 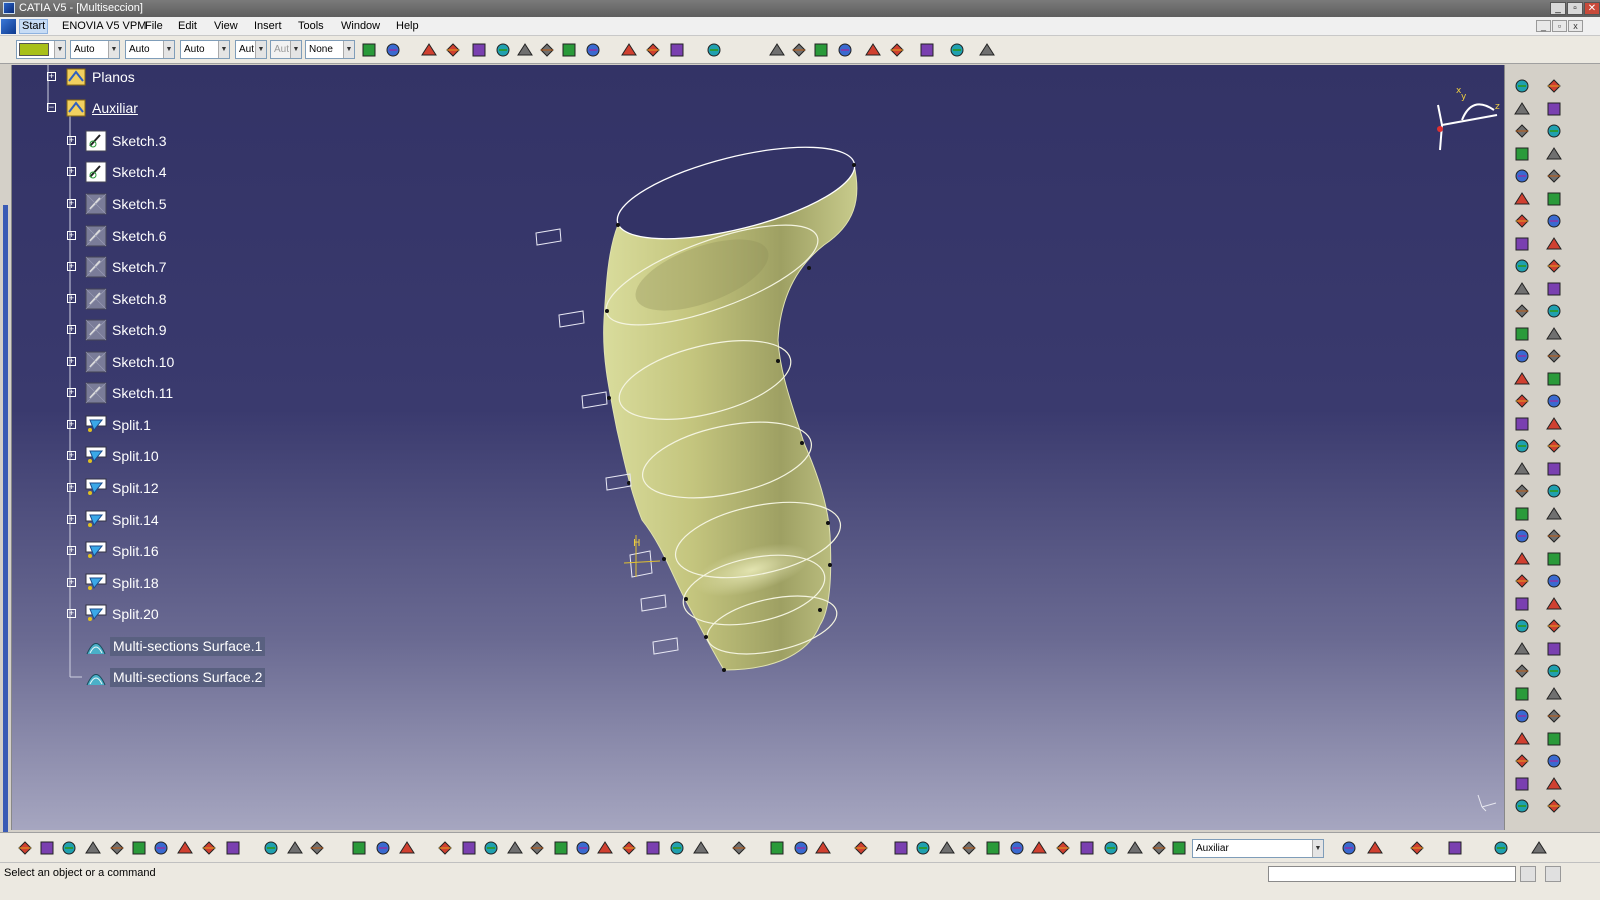 What do you see at coordinates (214, 520) in the screenshot?
I see `tree-node: Split.14` at bounding box center [214, 520].